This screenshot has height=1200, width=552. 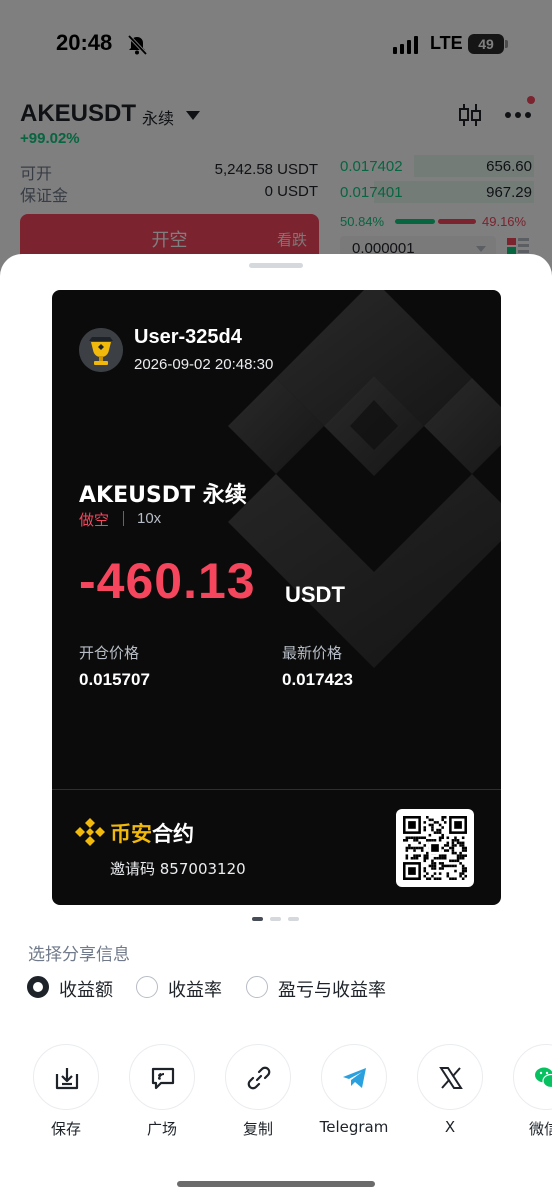 I want to click on share-save-button: 保存, so click(x=66, y=1094).